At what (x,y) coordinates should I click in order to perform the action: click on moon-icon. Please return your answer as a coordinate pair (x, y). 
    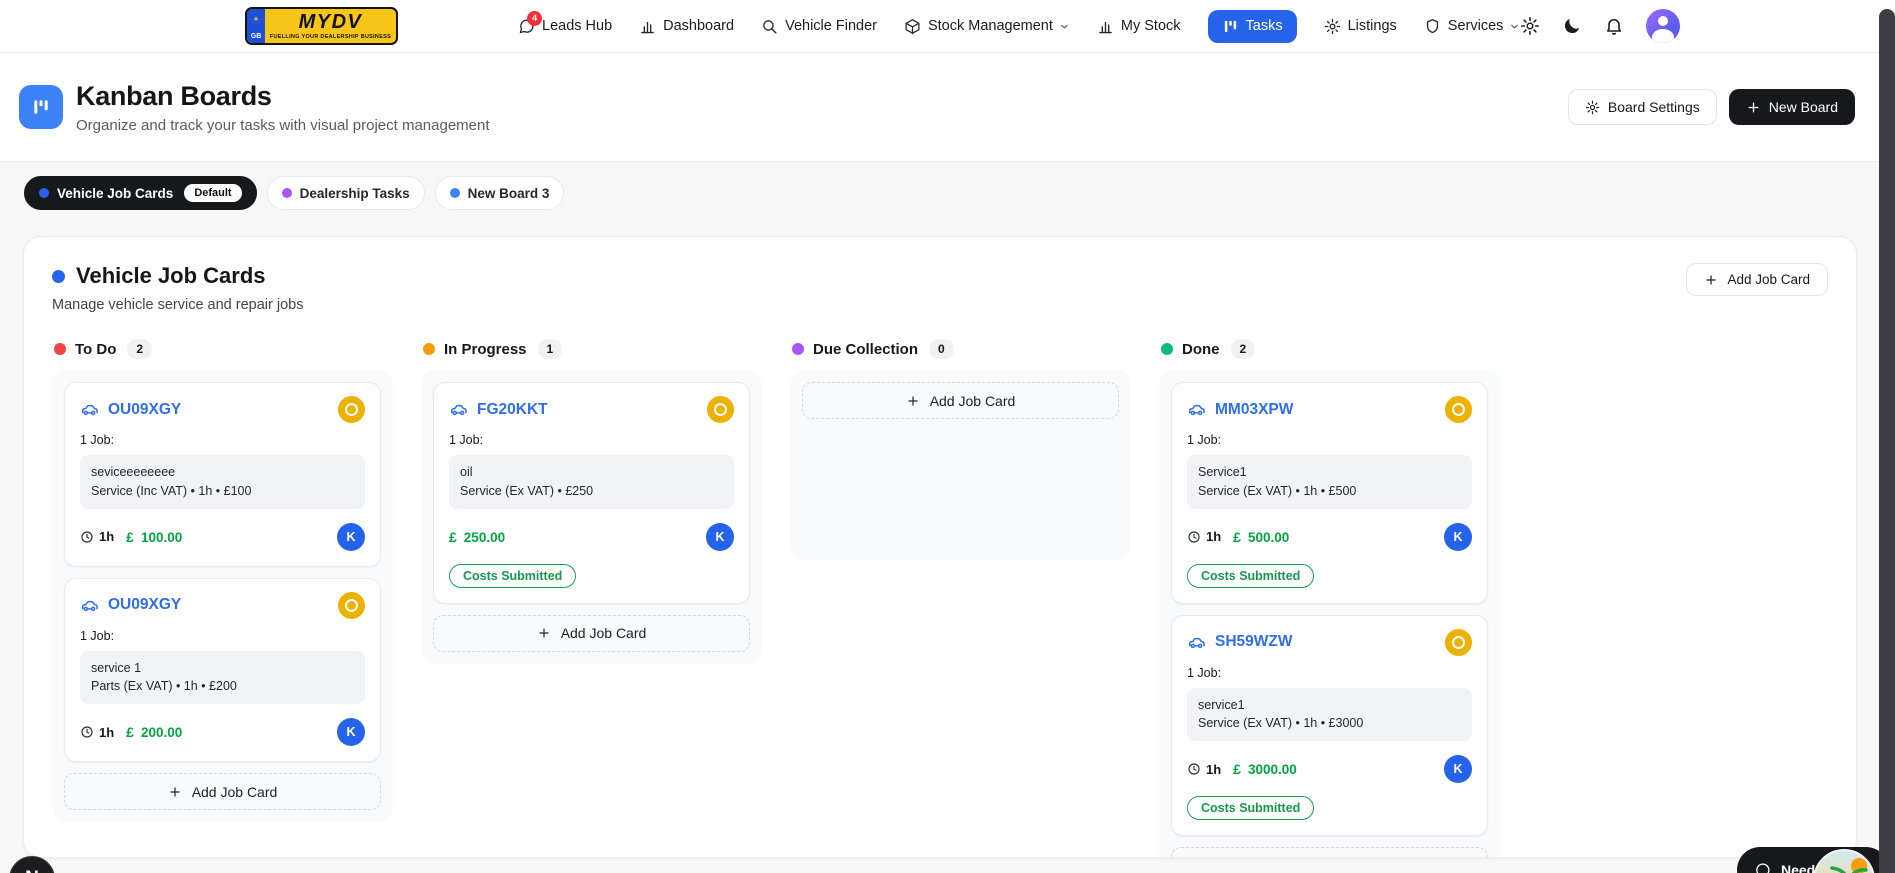
    Looking at the image, I should click on (1572, 26).